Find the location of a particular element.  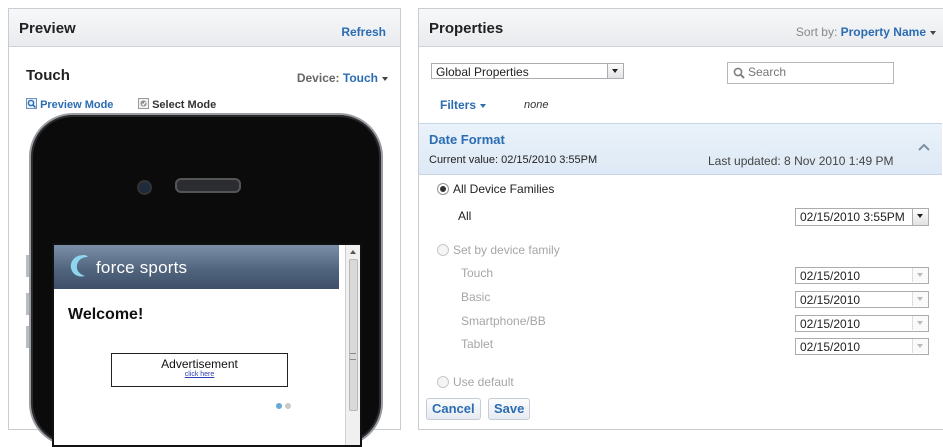

current-value-text: Current value: 02/15/2010 3:55PM is located at coordinates (513, 160).